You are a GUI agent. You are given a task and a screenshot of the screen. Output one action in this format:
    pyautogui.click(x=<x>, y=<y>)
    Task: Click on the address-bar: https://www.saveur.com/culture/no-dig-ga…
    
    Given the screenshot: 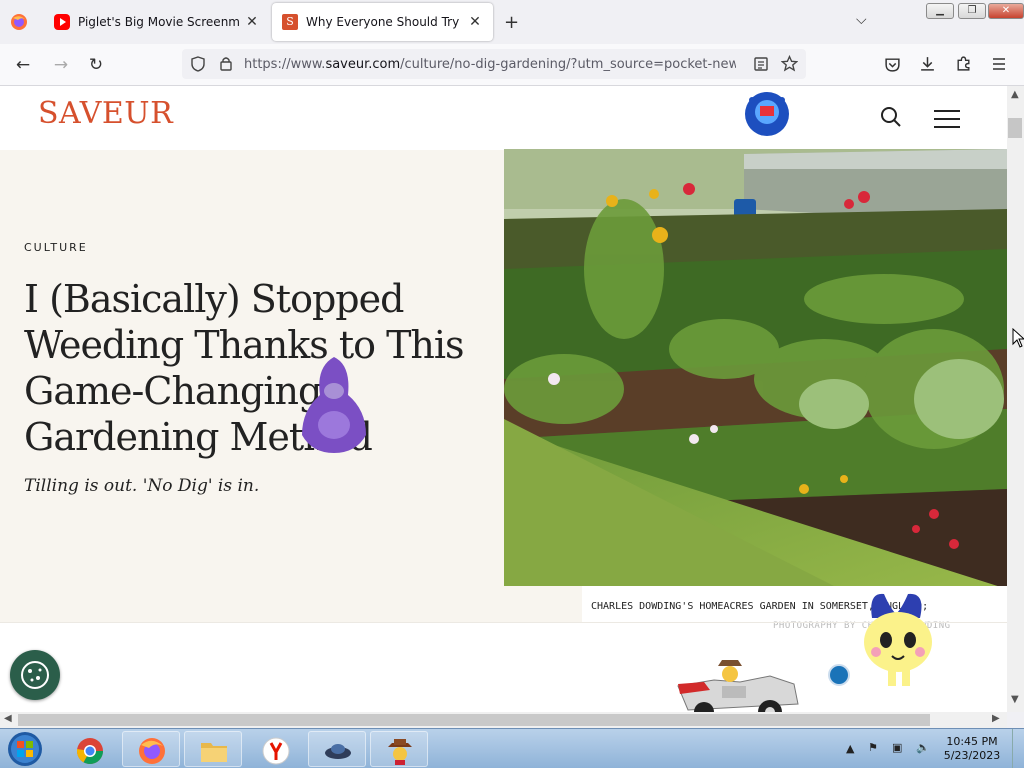 What is the action you would take?
    pyautogui.click(x=494, y=64)
    